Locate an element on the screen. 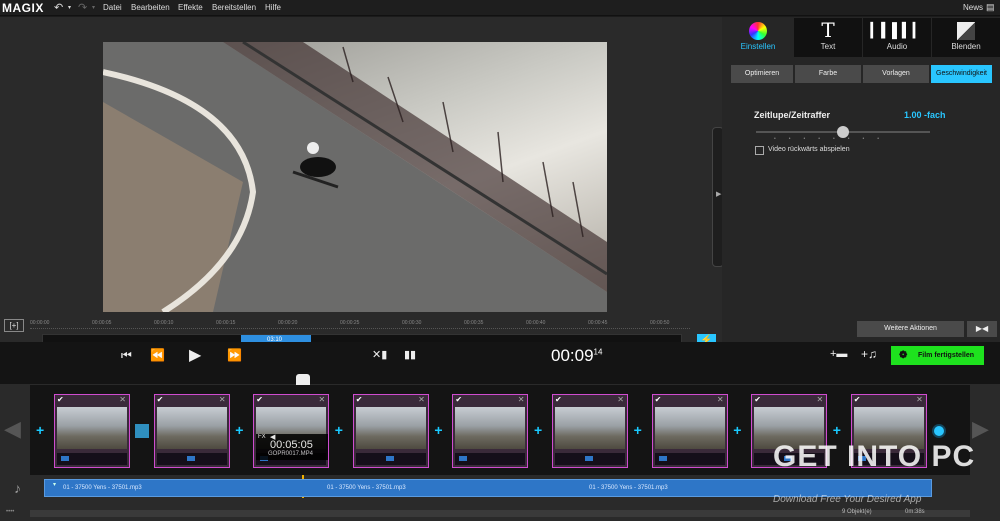 This screenshot has height=521, width=1000. subtab-farbe: Farbe is located at coordinates (828, 74).